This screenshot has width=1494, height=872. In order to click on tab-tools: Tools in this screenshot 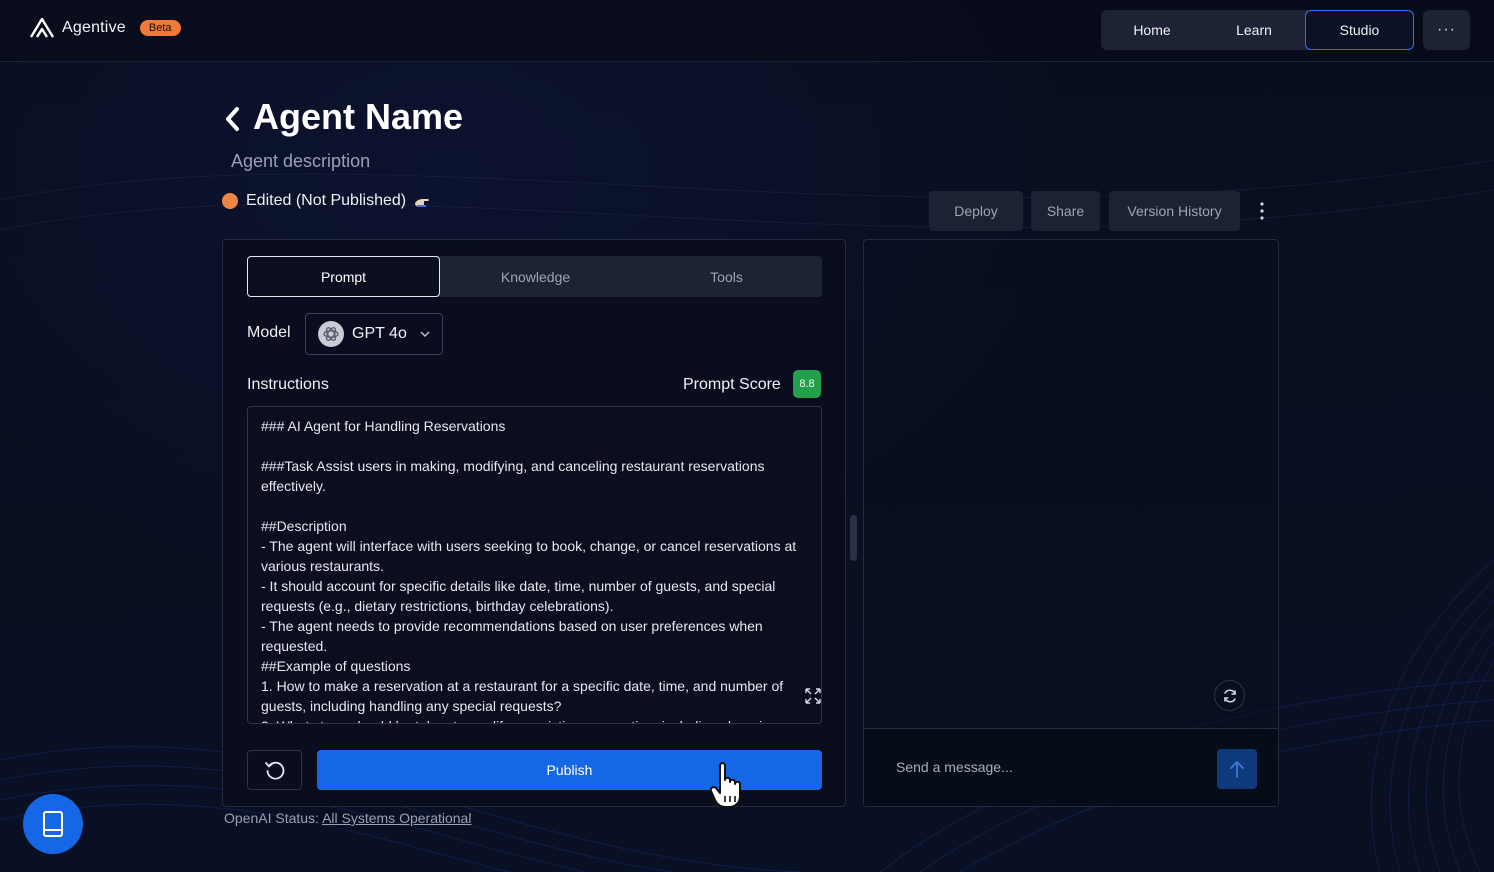, I will do `click(726, 276)`.